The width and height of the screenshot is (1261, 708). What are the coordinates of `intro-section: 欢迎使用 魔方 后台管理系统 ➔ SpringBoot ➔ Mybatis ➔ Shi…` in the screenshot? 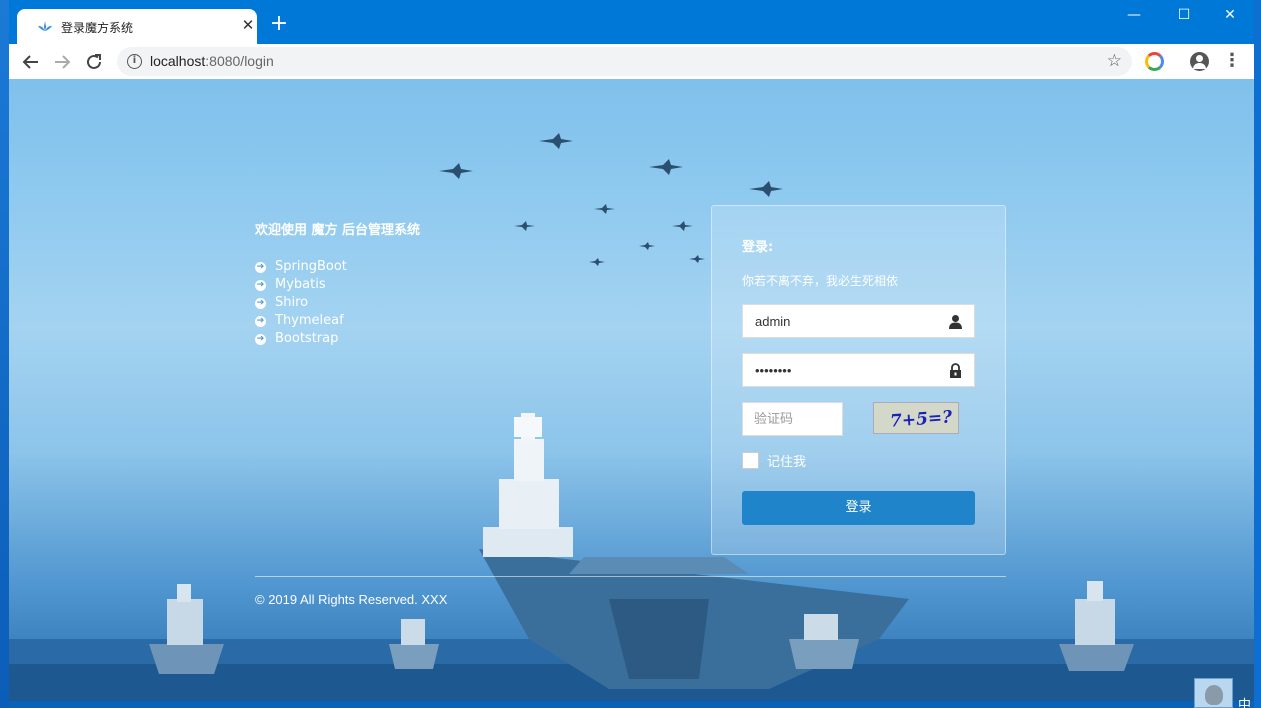 It's located at (337, 283).